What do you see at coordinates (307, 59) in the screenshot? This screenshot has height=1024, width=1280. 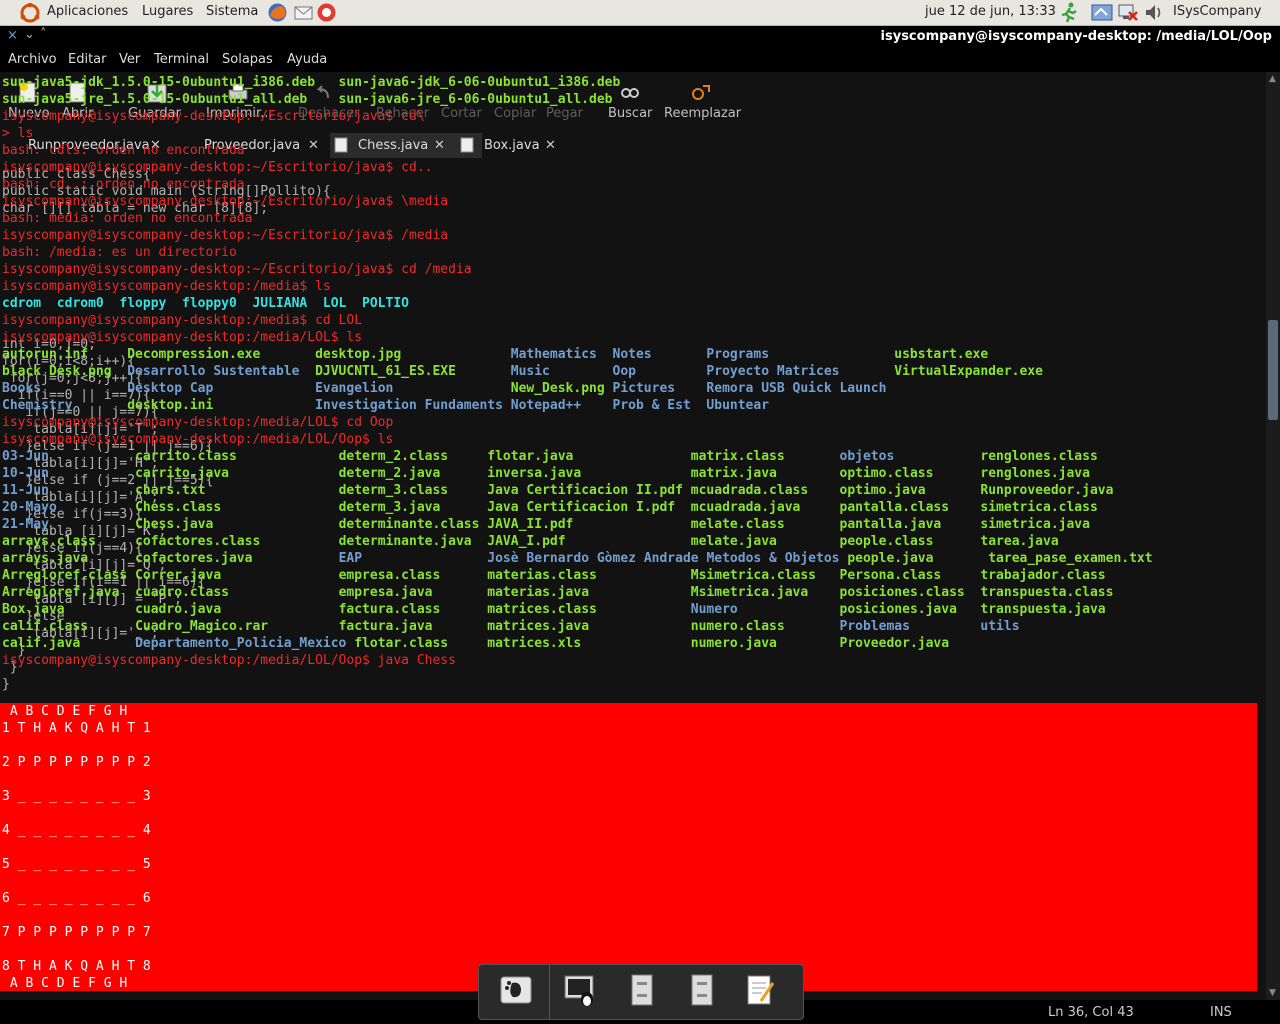 I see `menu-ayuda: Ayuda` at bounding box center [307, 59].